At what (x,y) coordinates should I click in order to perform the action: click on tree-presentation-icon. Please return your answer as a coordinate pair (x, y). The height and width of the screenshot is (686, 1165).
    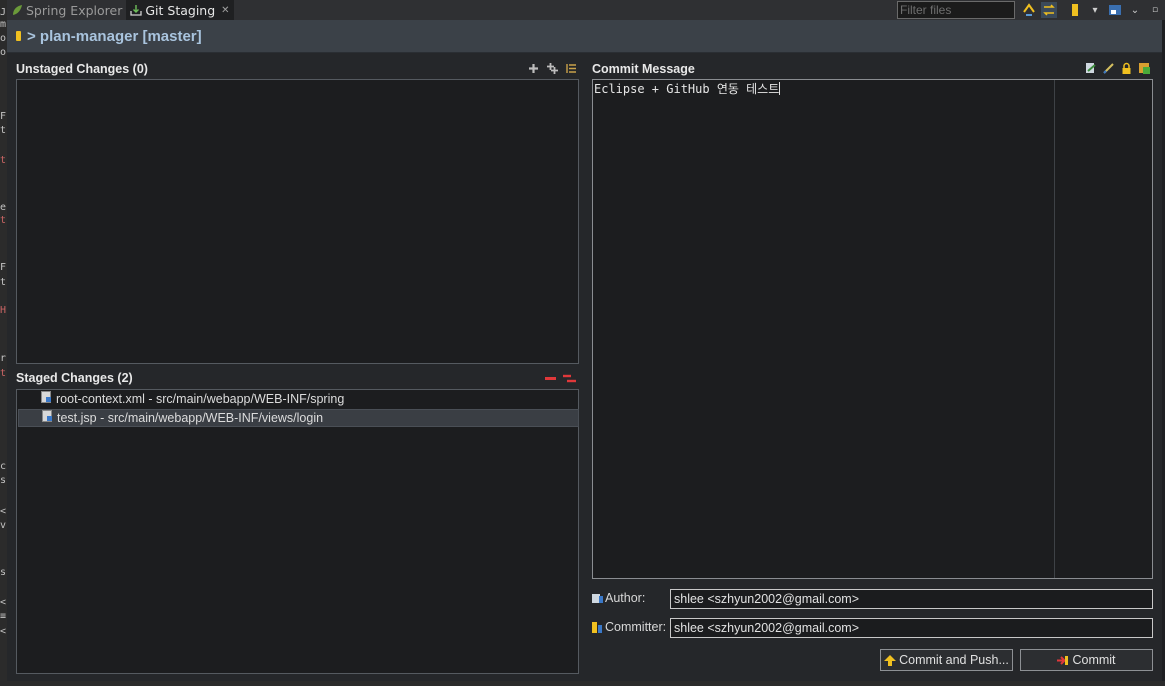
    Looking at the image, I should click on (571, 68).